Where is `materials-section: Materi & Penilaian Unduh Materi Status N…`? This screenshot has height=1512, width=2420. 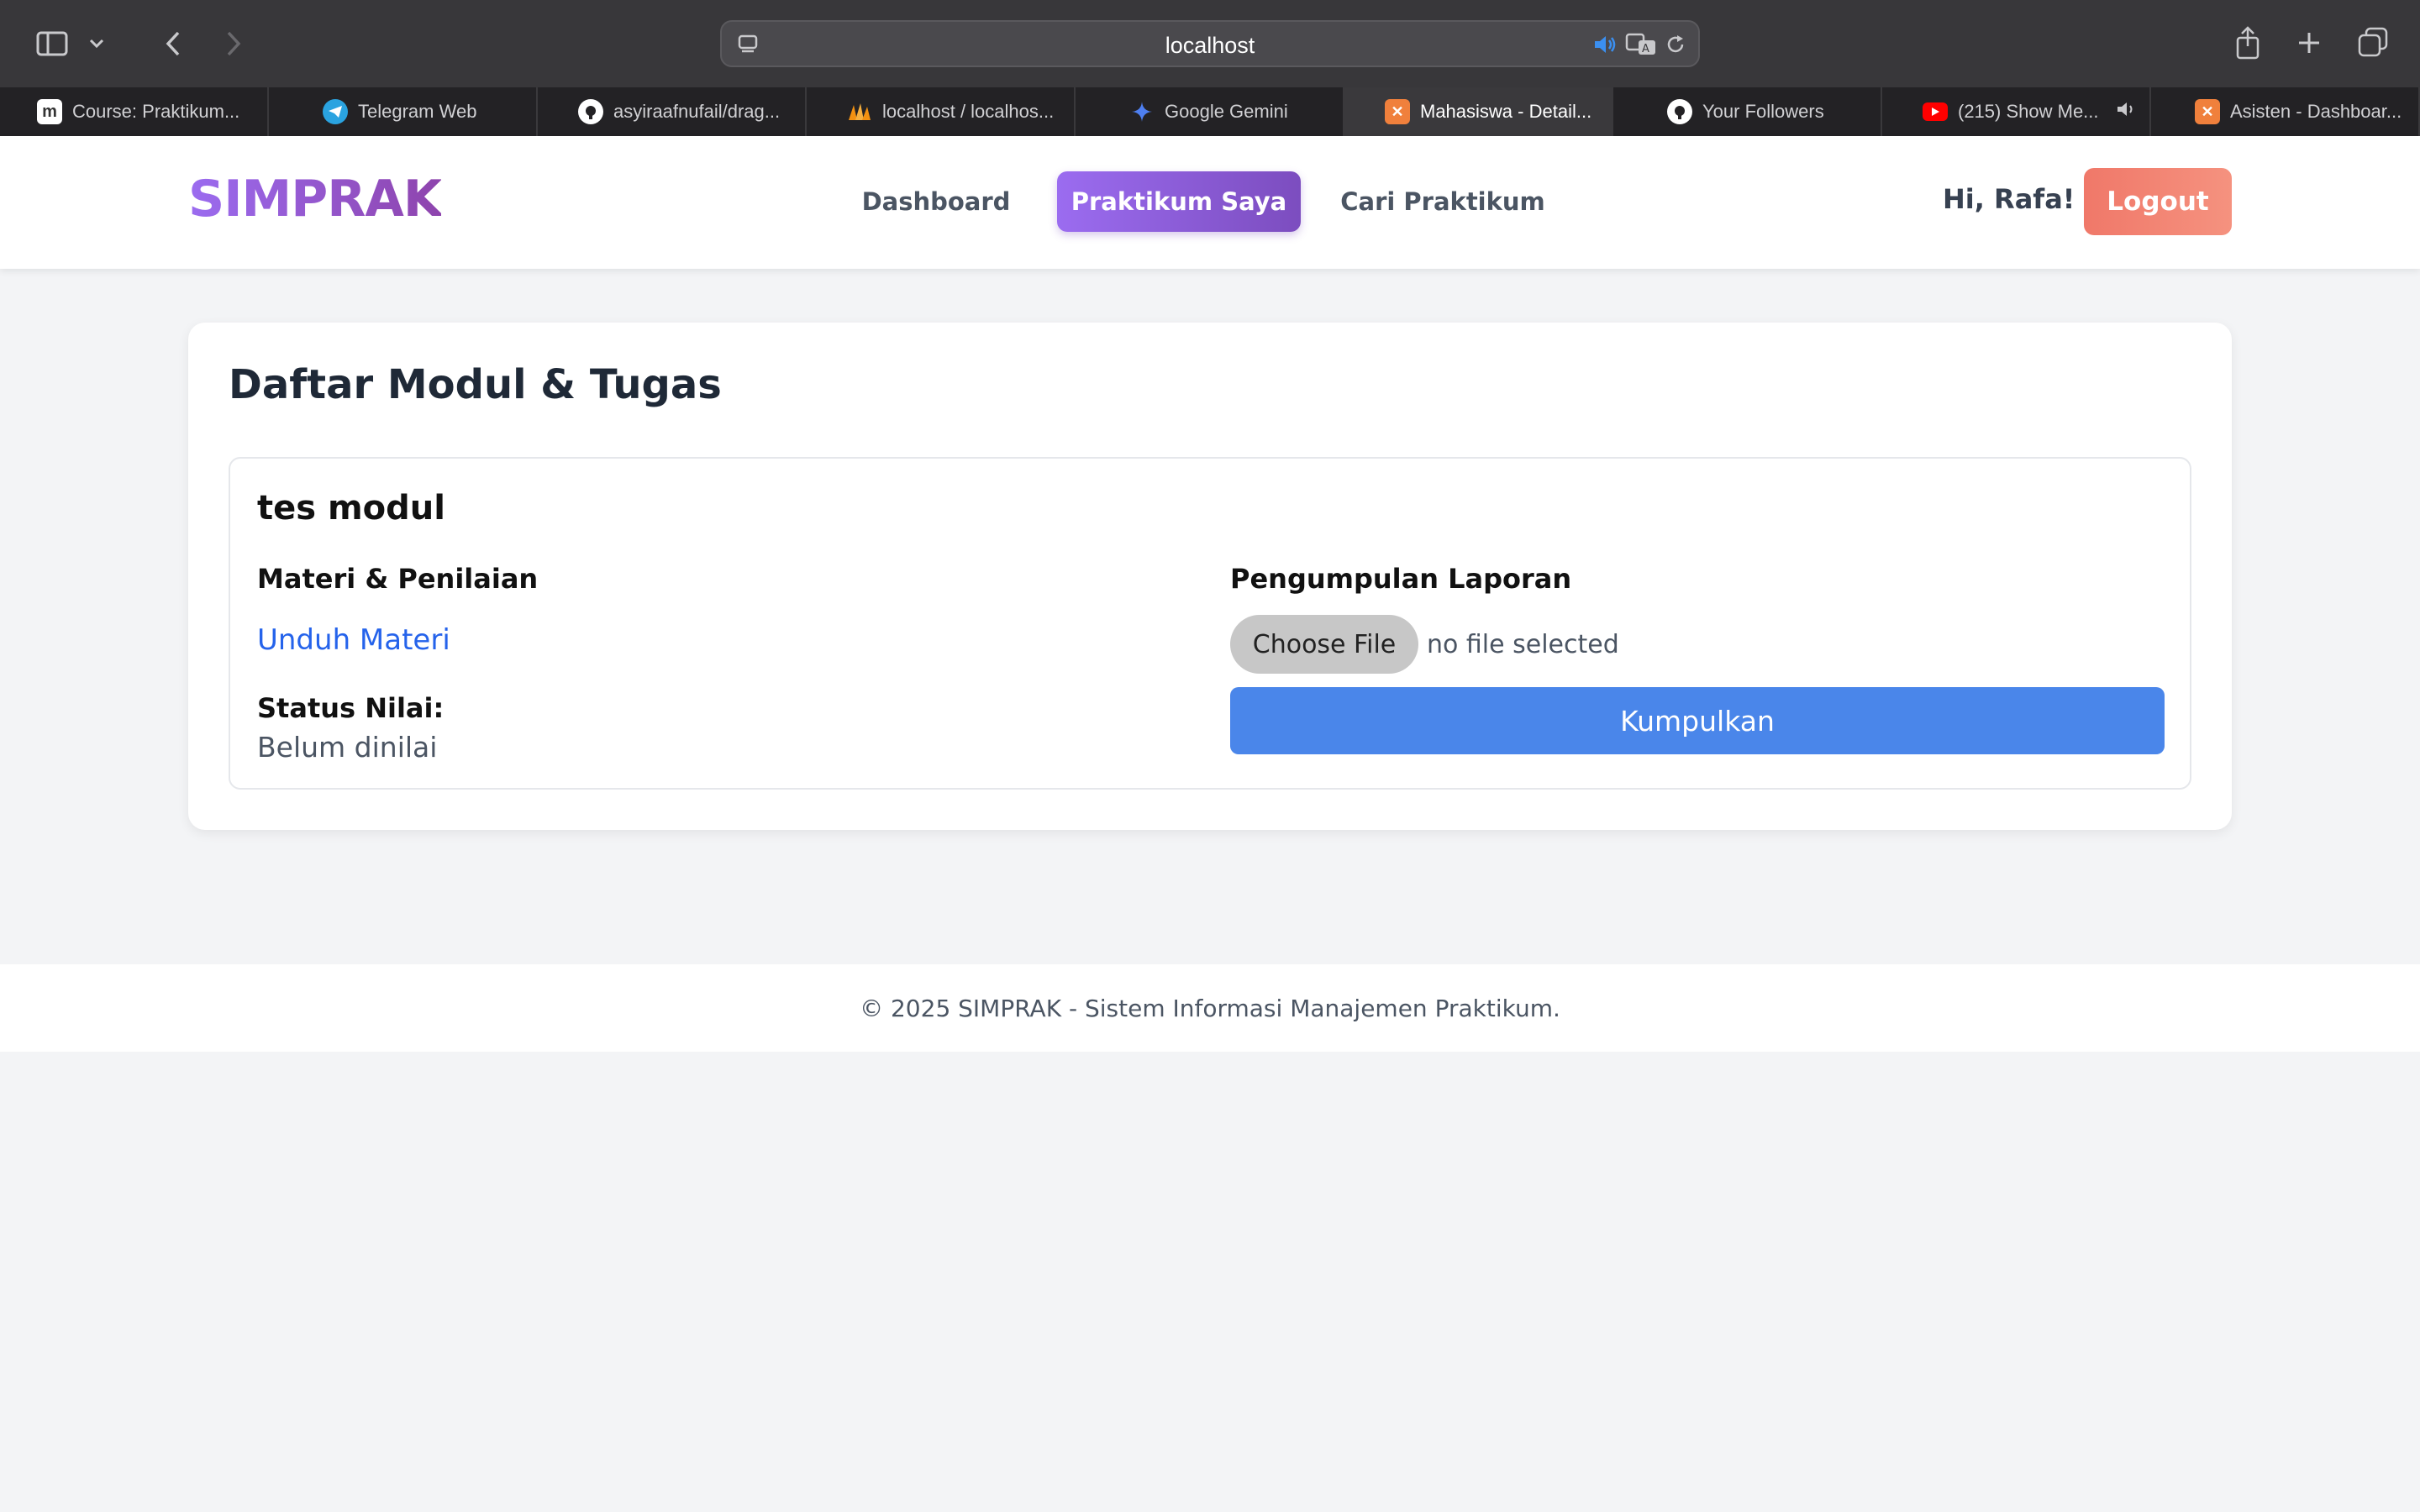
materials-section: Materi & Penilaian Unduh Materi Status N… is located at coordinates (719, 663).